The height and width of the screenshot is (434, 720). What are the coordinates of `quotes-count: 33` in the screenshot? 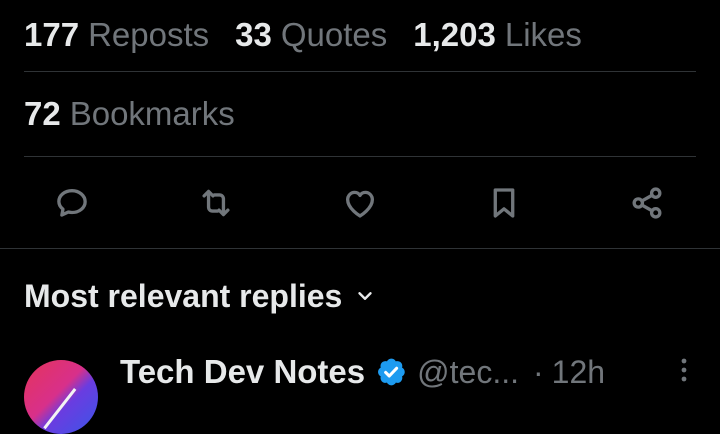 It's located at (253, 34).